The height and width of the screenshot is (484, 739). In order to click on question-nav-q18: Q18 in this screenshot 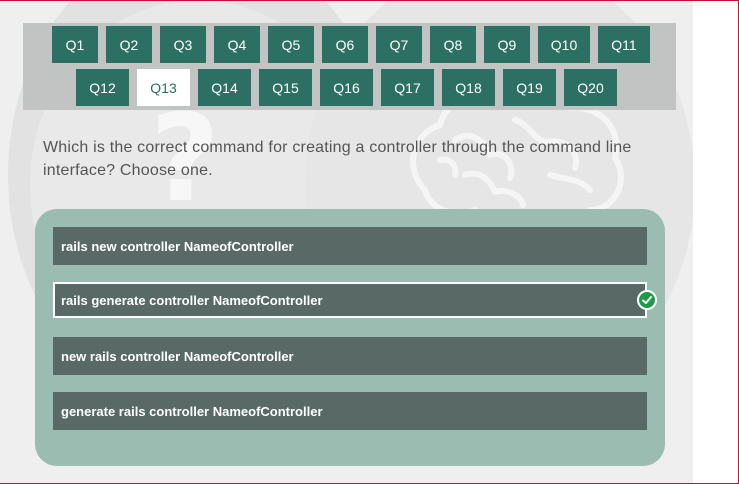, I will do `click(468, 87)`.